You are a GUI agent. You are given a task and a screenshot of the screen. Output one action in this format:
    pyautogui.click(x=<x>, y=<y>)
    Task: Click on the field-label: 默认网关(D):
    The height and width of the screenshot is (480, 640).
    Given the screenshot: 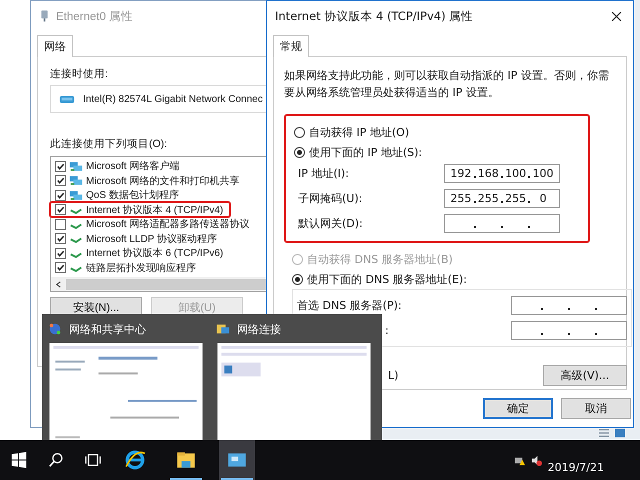 What is the action you would take?
    pyautogui.click(x=330, y=223)
    